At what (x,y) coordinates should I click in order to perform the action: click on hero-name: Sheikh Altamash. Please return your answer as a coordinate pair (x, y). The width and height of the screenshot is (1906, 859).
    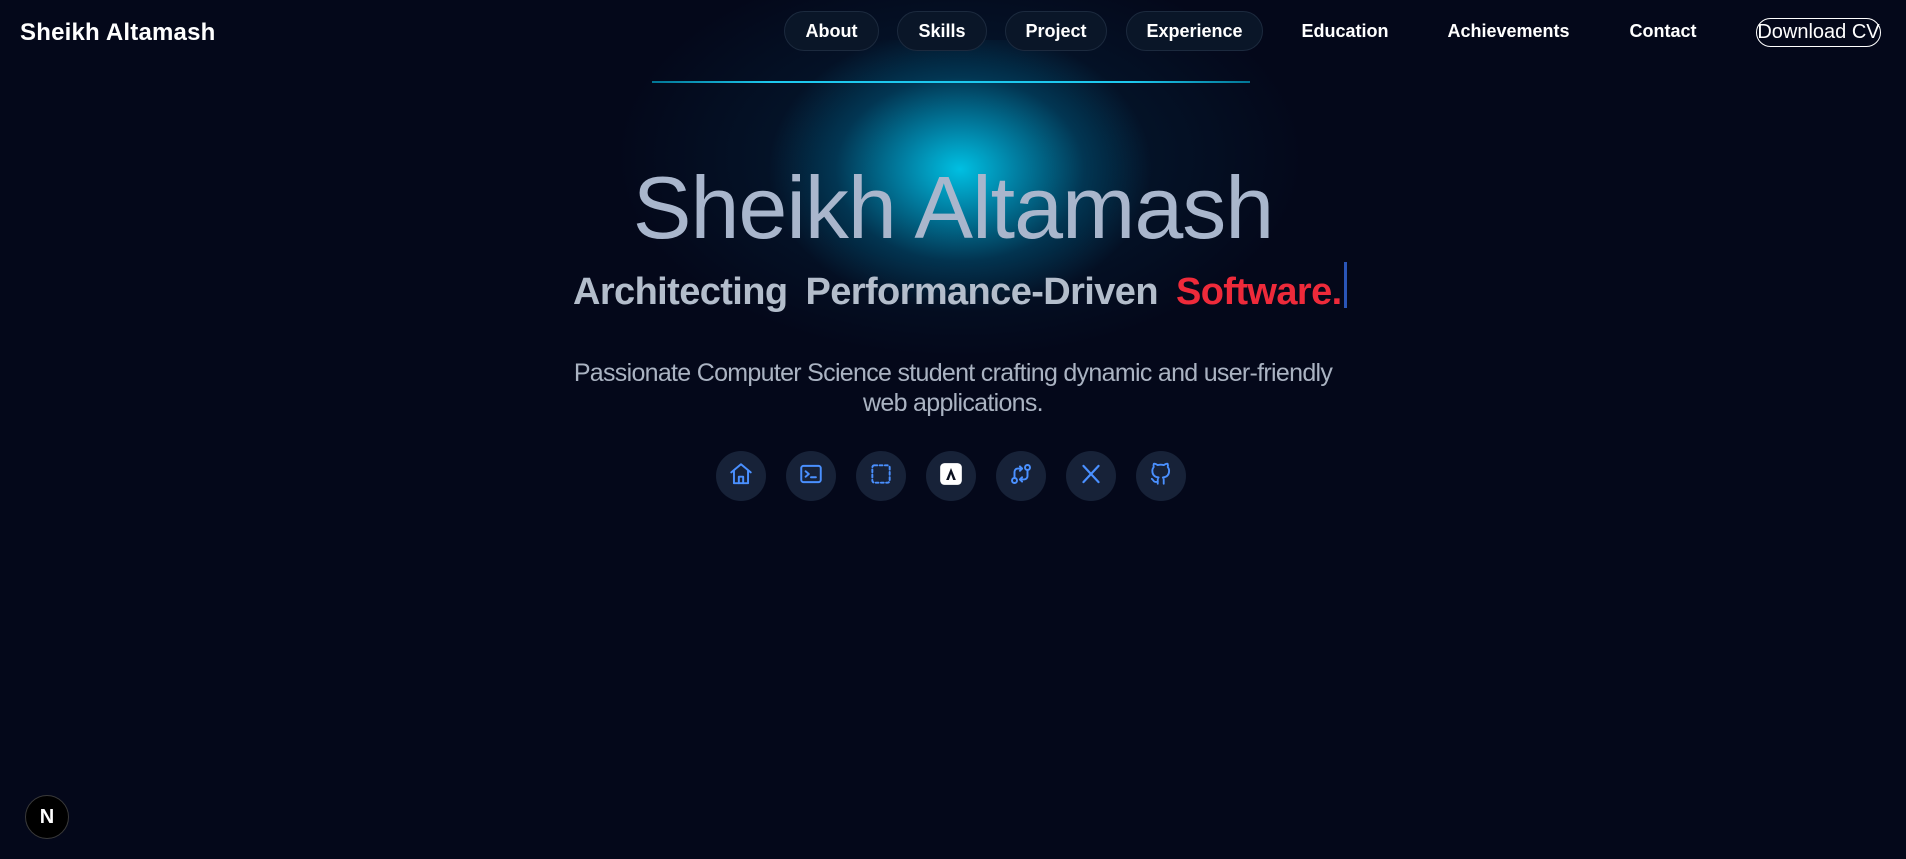
    Looking at the image, I should click on (953, 207).